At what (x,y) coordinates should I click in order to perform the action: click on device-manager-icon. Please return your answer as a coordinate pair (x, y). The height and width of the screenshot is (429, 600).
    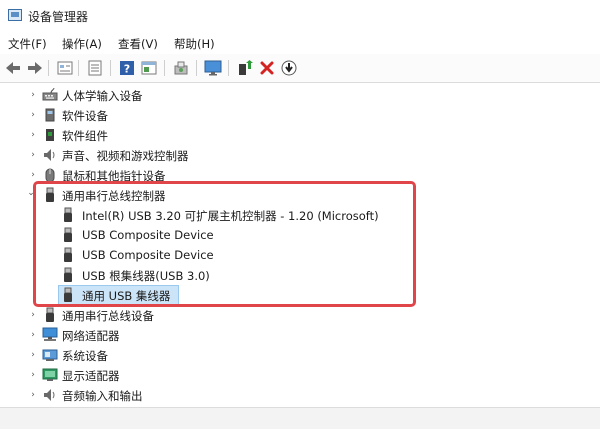
    Looking at the image, I should click on (15, 15).